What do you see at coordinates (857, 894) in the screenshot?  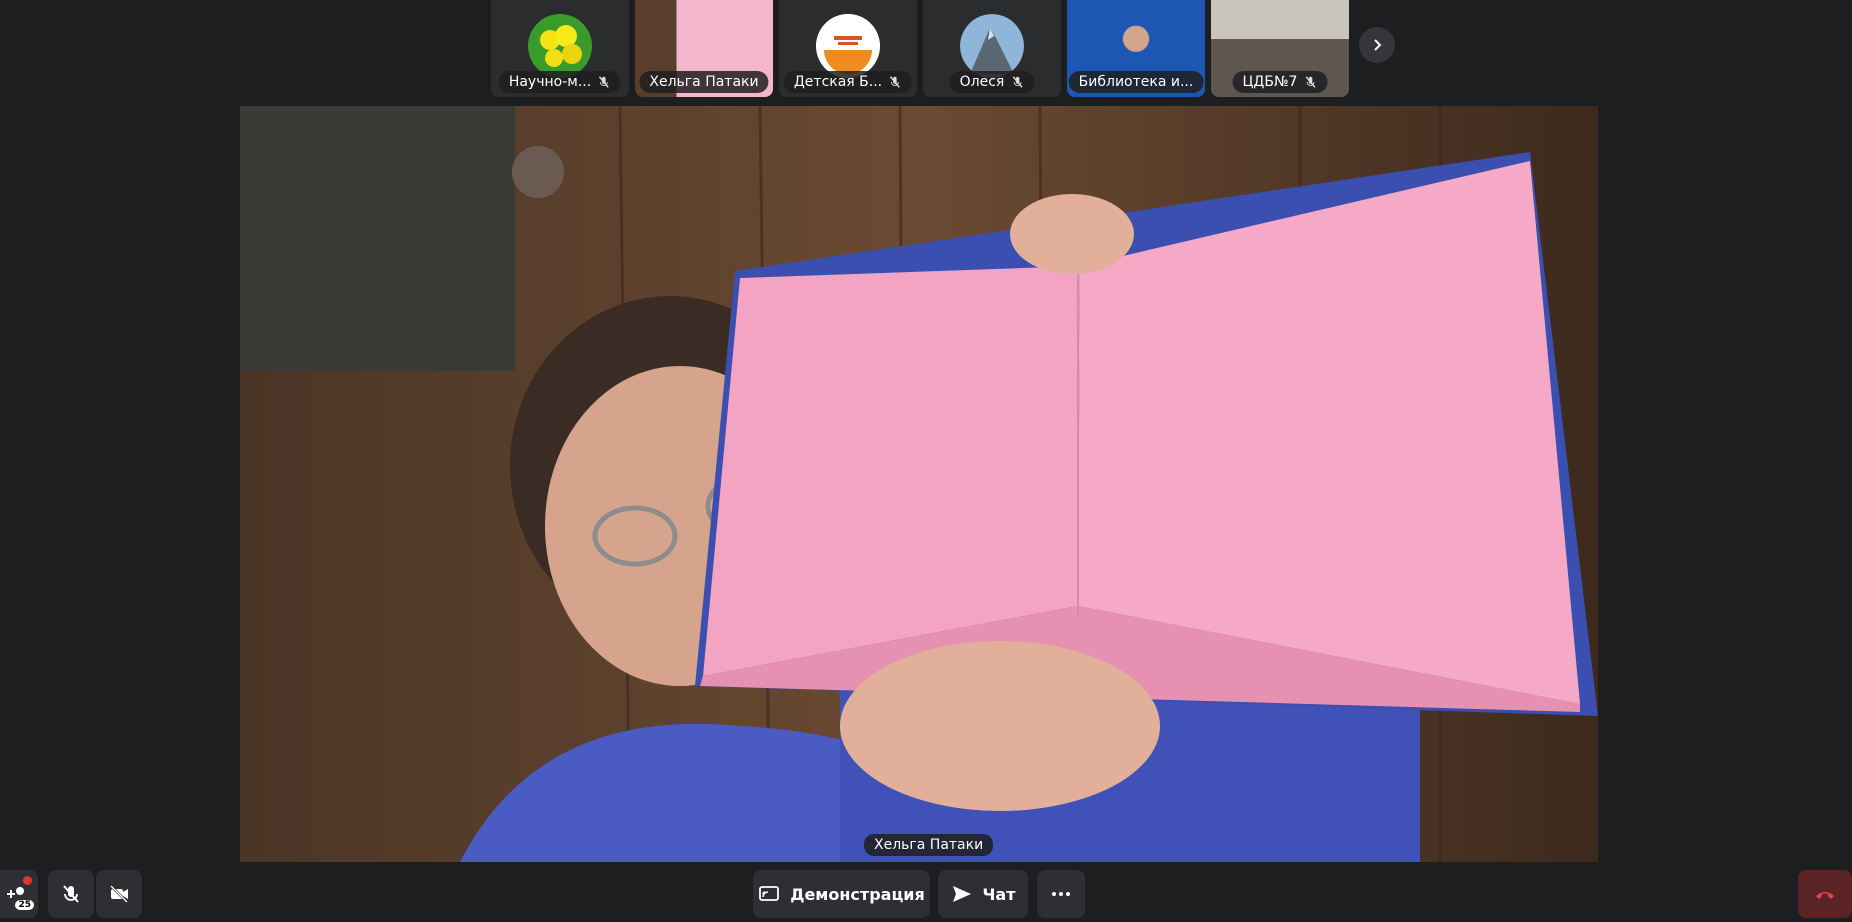 I see `screen-share-label: Демонстрация` at bounding box center [857, 894].